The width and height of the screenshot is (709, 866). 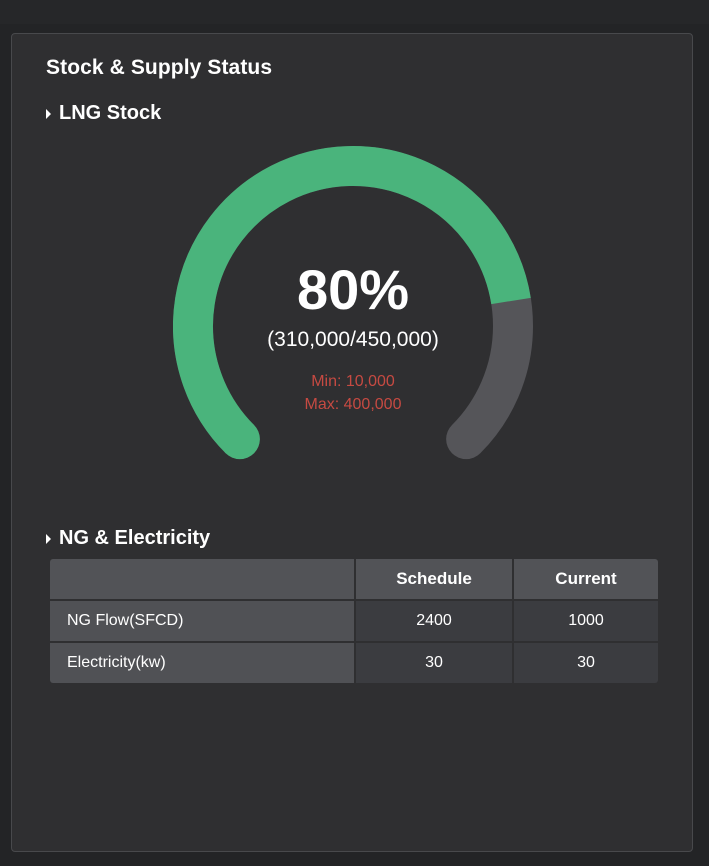 What do you see at coordinates (434, 621) in the screenshot?
I see `schedule-value: 2400` at bounding box center [434, 621].